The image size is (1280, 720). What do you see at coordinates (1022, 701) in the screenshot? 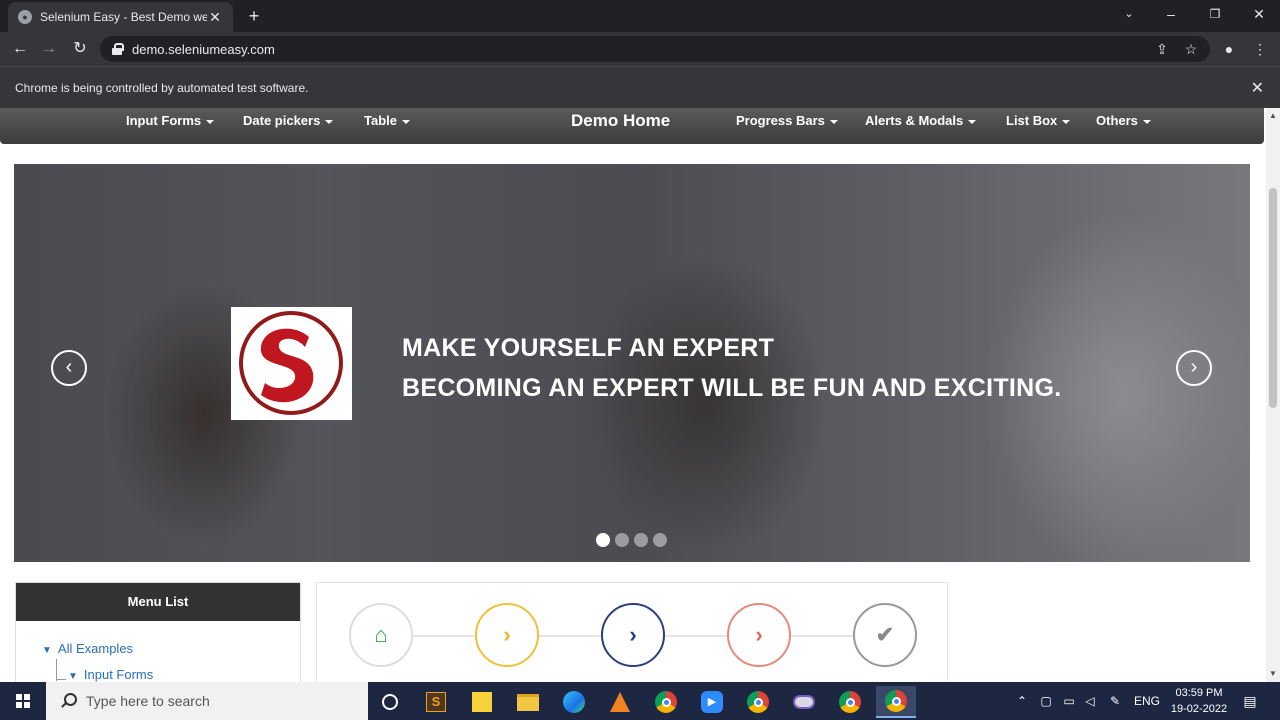
I see `tray-overflow-icon: ⌃` at bounding box center [1022, 701].